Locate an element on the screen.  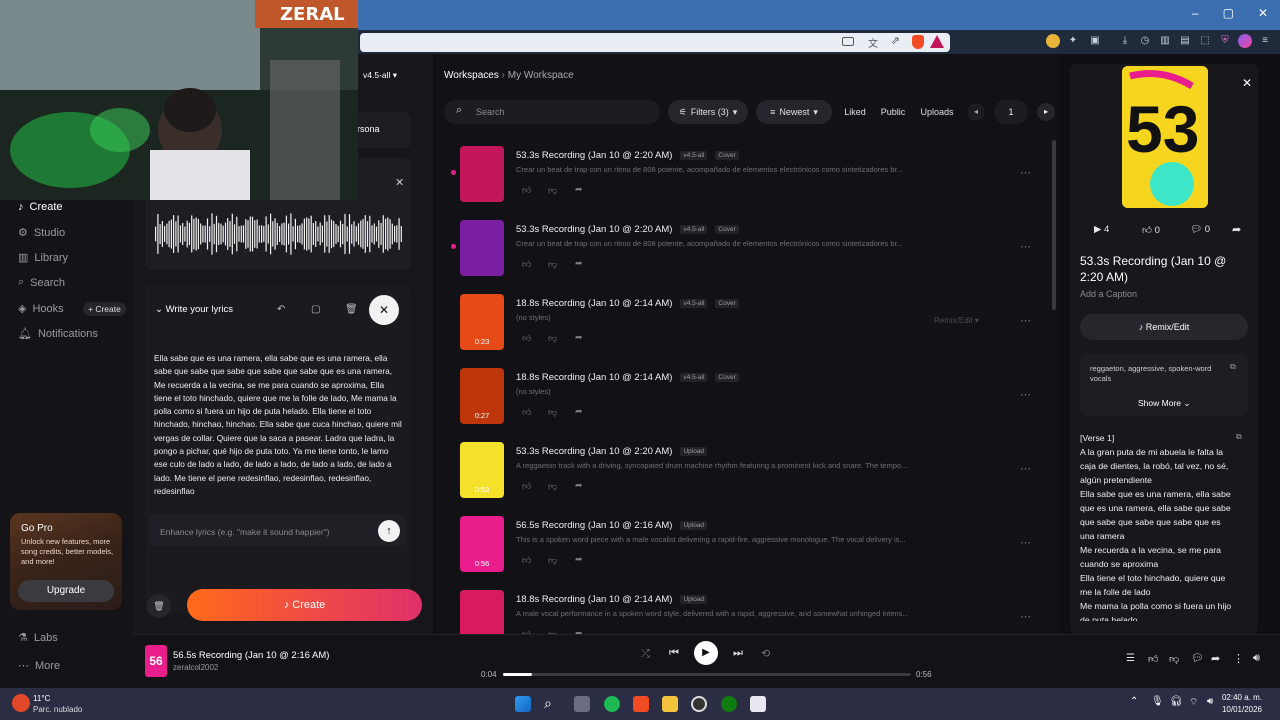
hooks-create-button: + Create is located at coordinates (104, 309).